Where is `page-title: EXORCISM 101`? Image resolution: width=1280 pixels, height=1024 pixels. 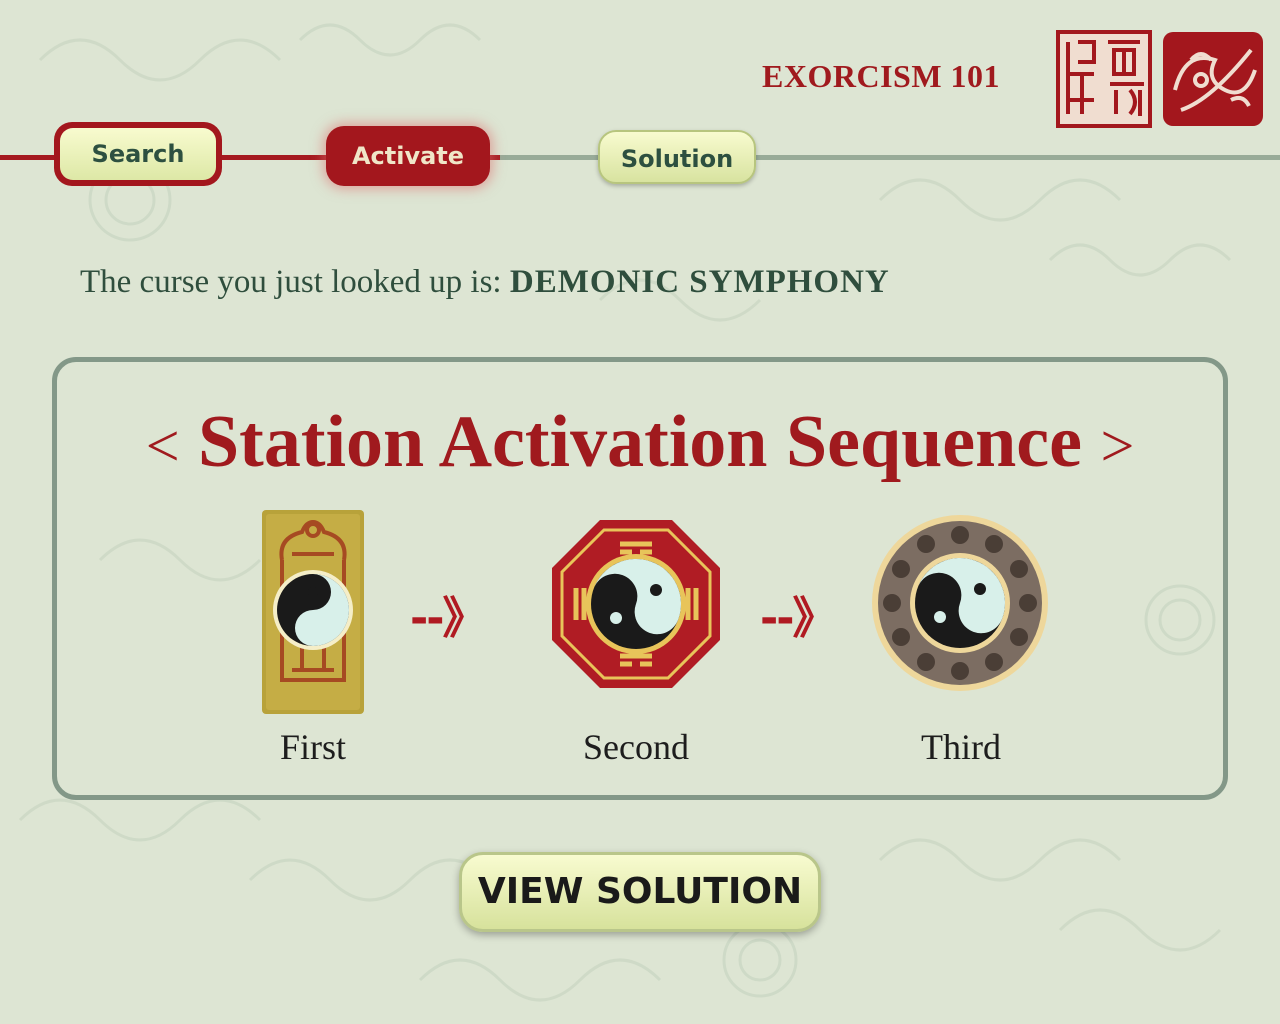 page-title: EXORCISM 101 is located at coordinates (881, 76).